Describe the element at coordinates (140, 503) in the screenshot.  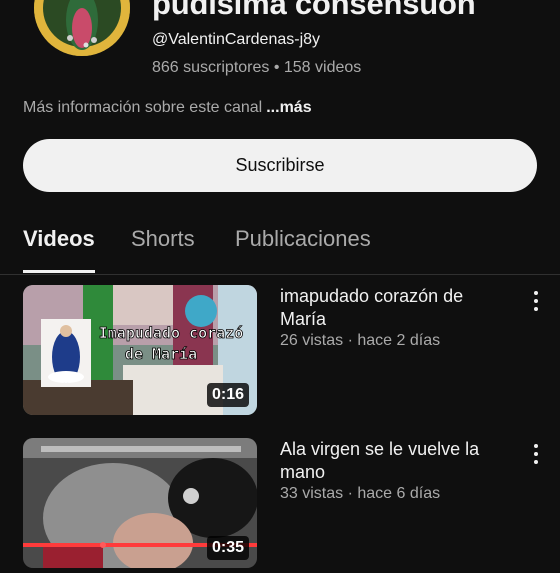
I see `video-thumbnail: 0:35` at that location.